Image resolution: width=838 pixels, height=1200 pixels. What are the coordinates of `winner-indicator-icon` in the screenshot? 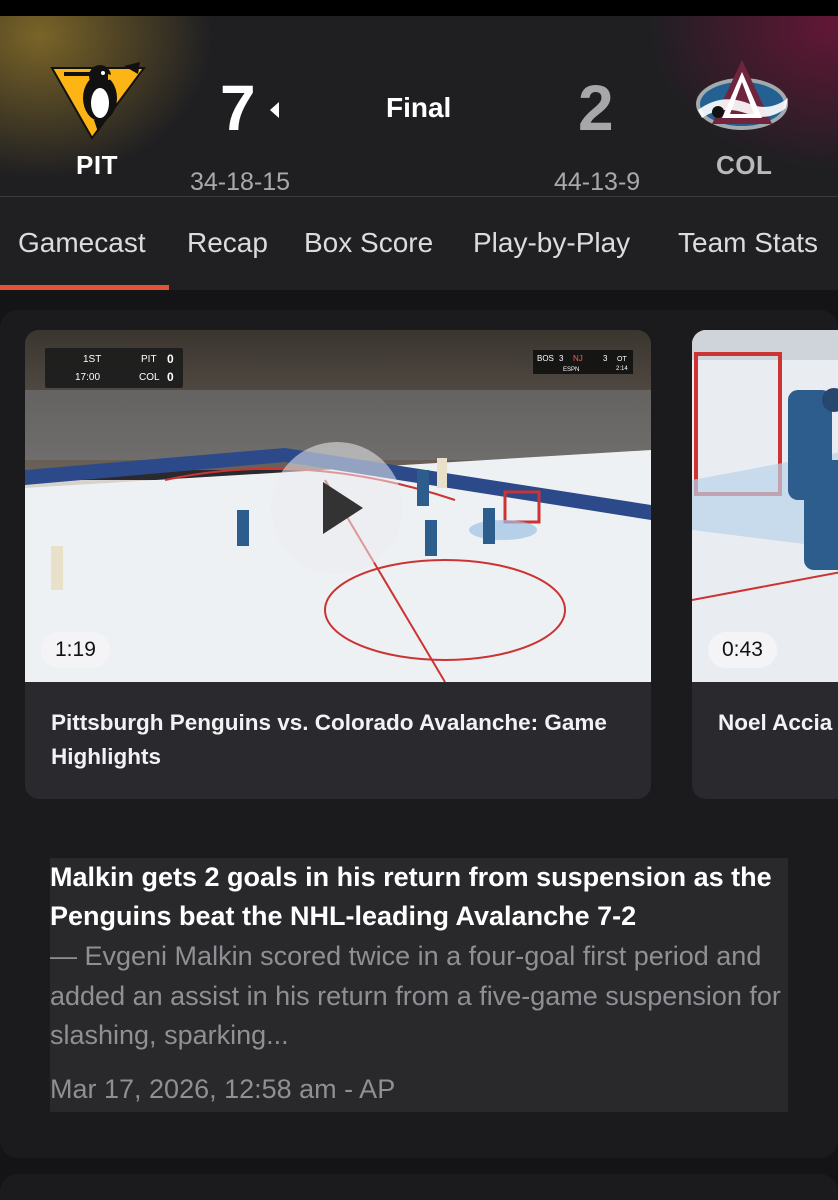 It's located at (274, 110).